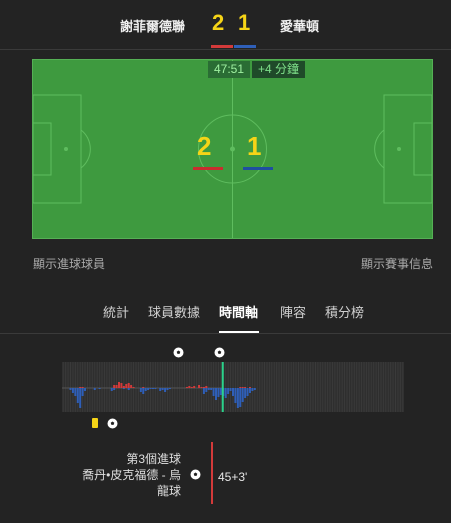 The image size is (451, 523). I want to click on show-scorers-link: 顯示進球球員, so click(69, 263).